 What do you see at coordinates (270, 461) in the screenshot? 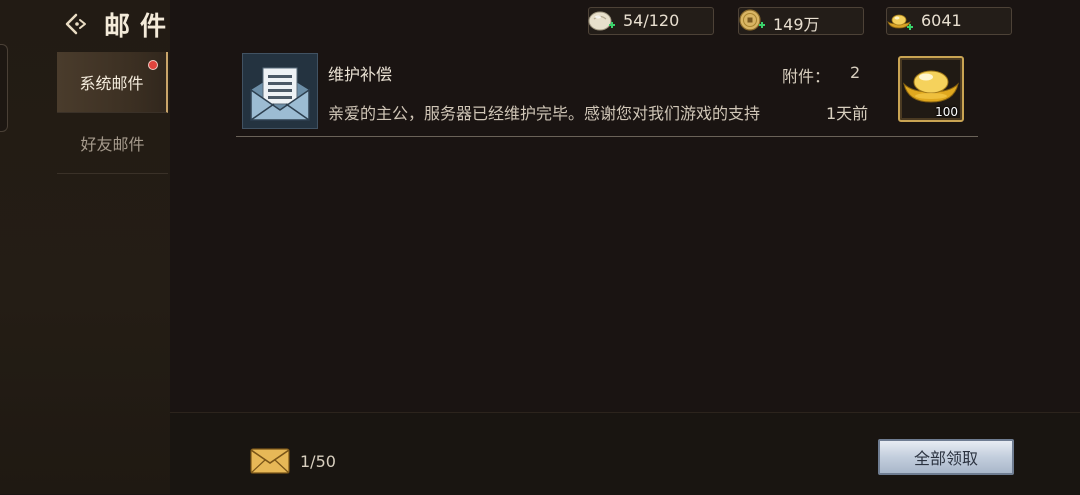
I see `envelope-icon` at bounding box center [270, 461].